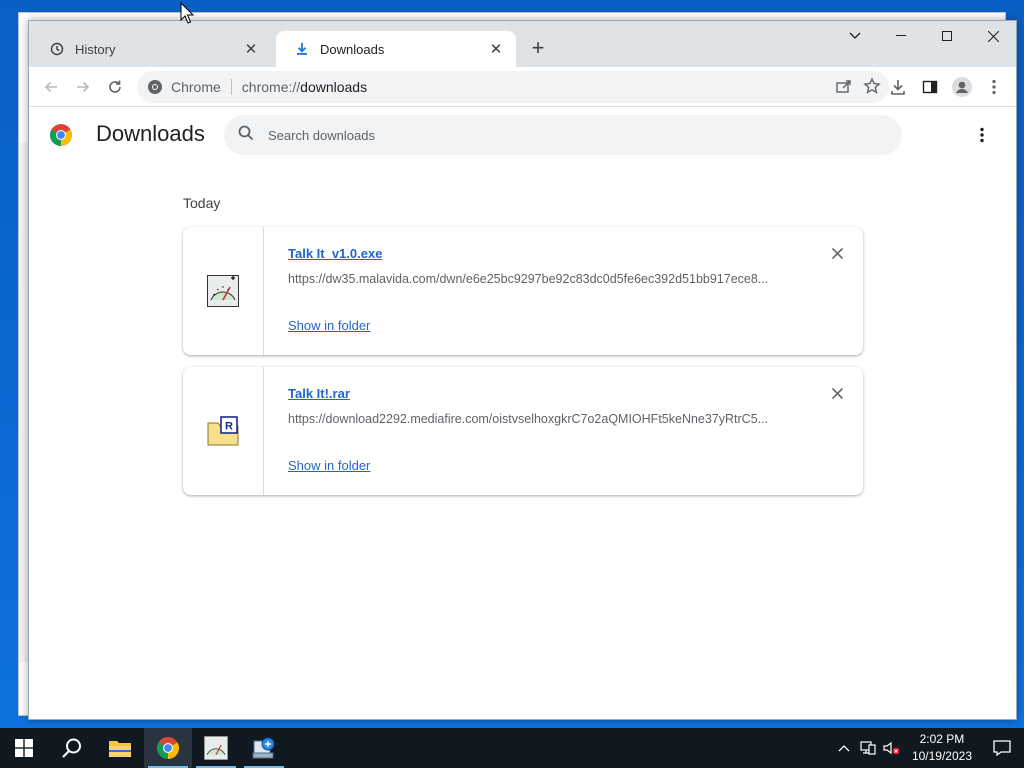  Describe the element at coordinates (575, 393) in the screenshot. I see `download-filename-link: Talk It!.rar` at that location.